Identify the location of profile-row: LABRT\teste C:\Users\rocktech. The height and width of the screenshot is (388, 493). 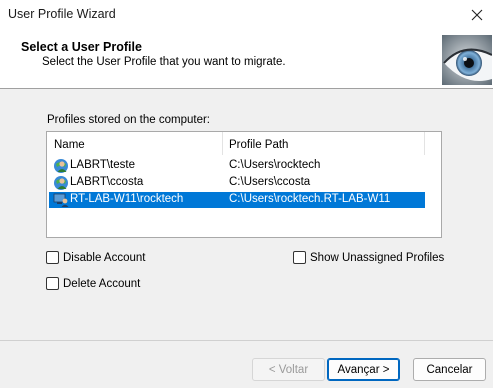
(237, 166).